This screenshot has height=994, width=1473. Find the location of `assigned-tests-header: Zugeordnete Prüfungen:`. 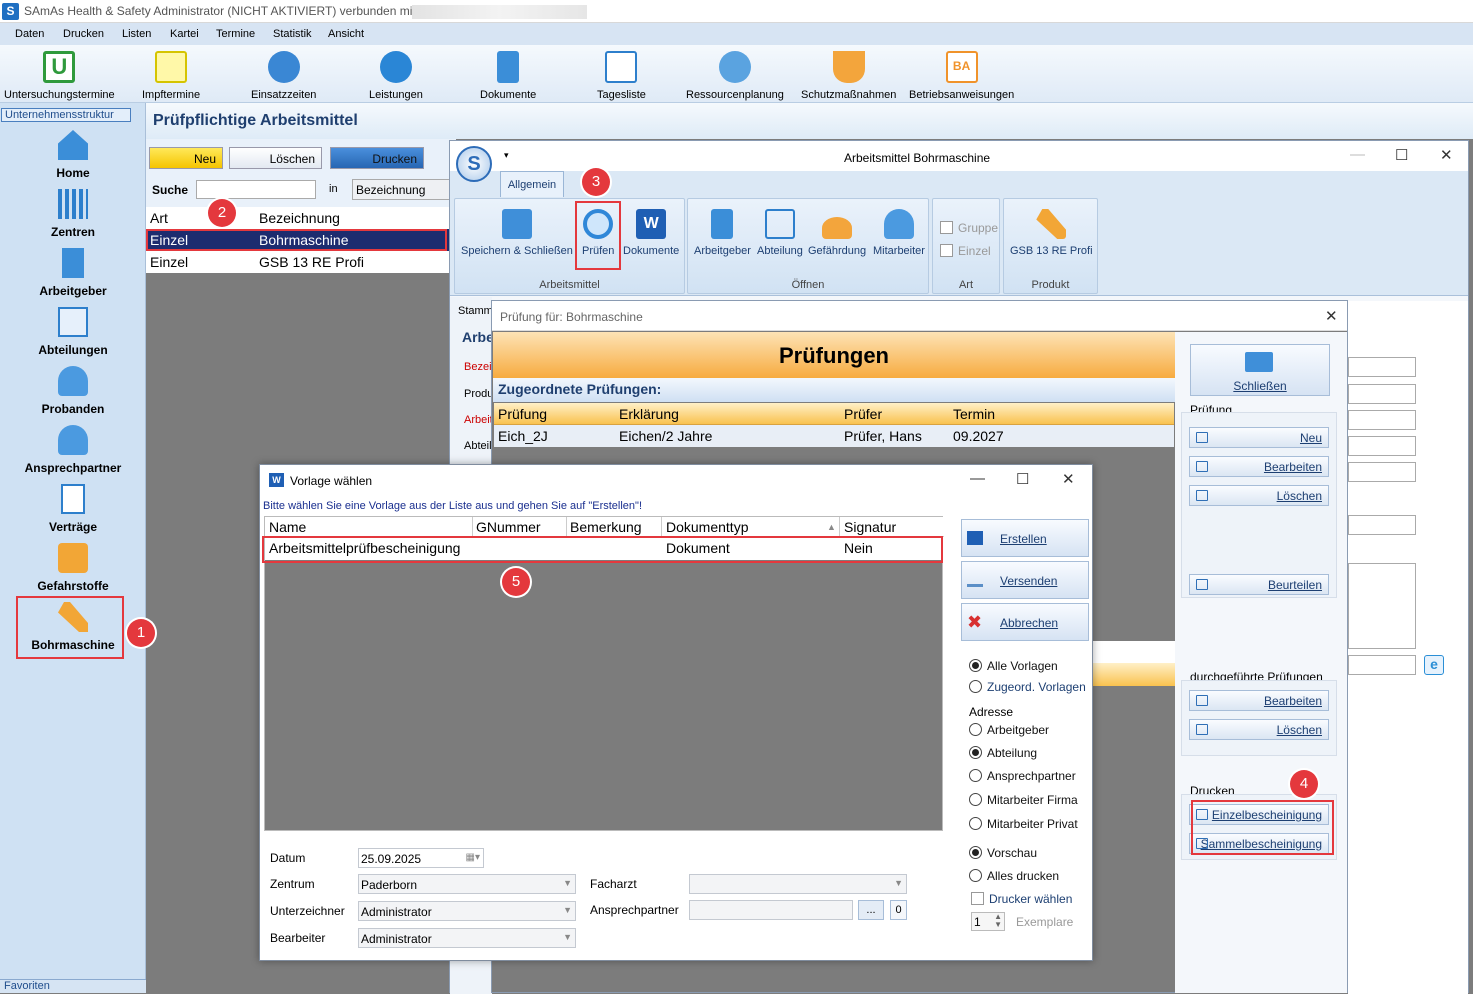

assigned-tests-header: Zugeordnete Prüfungen: is located at coordinates (834, 390).